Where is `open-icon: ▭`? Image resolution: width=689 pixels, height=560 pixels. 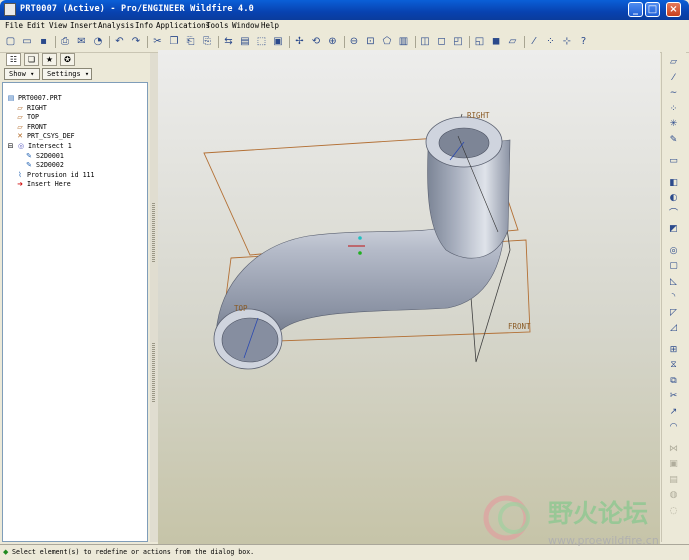
open-icon: ▭ is located at coordinates (27, 41).